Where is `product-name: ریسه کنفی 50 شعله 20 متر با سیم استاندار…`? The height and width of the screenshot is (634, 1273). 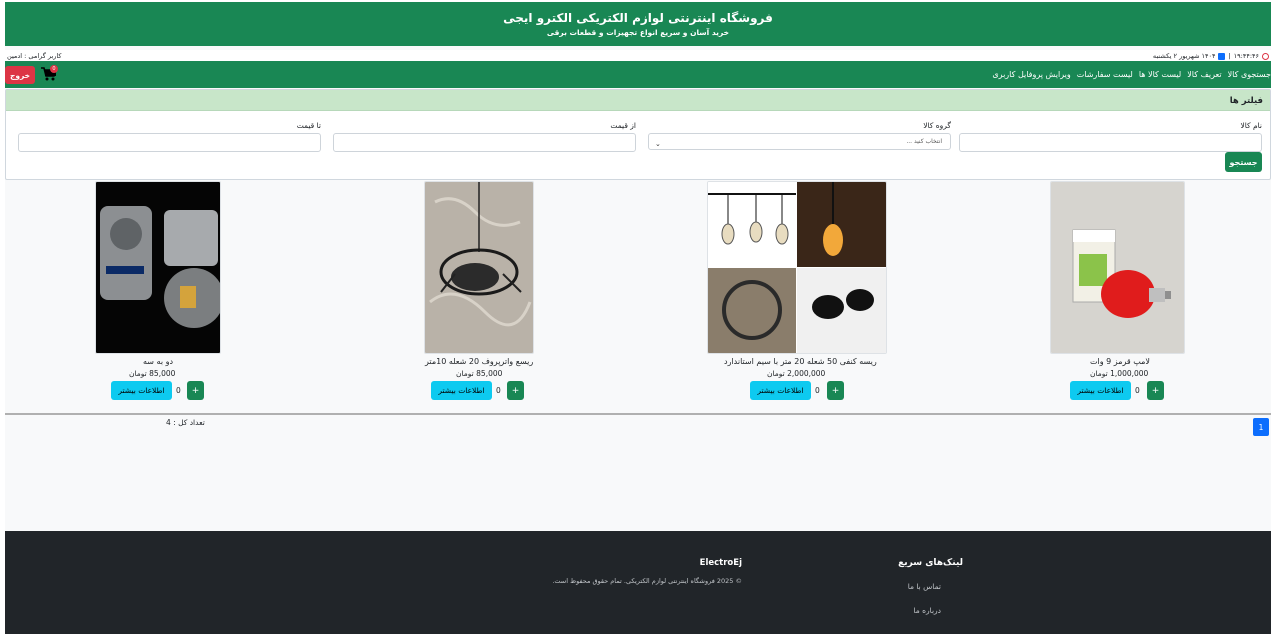 product-name: ریسه کنفی 50 شعله 20 متر با سیم استاندار… is located at coordinates (800, 361).